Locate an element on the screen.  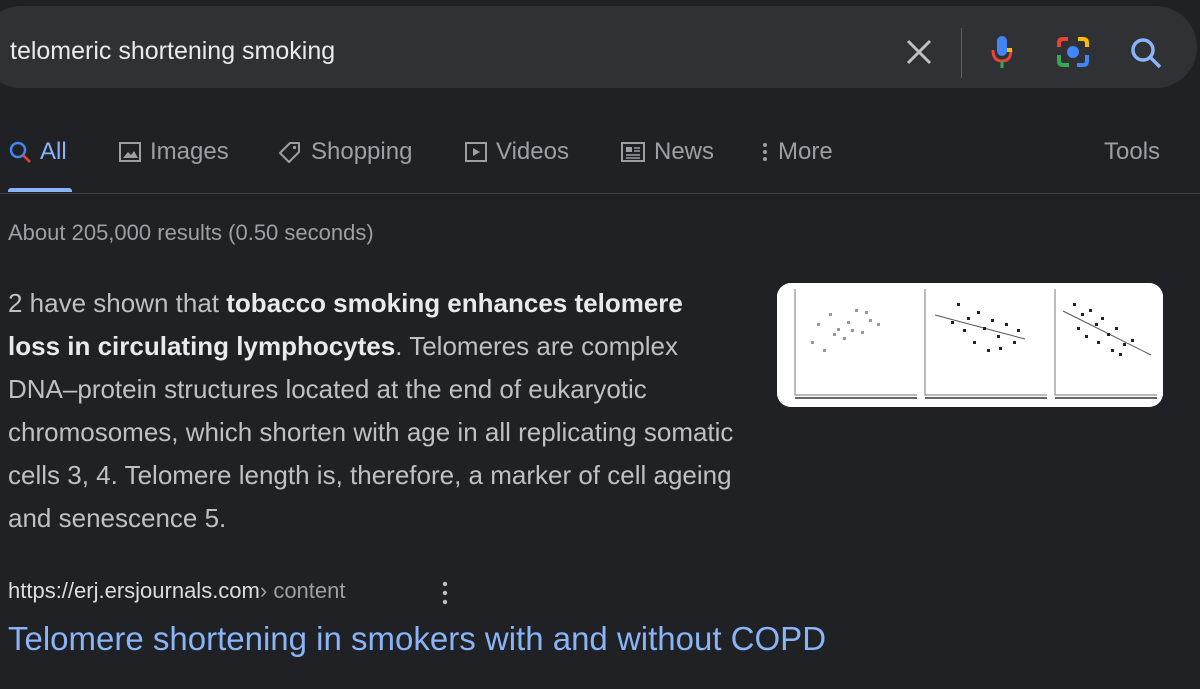
tab-videos: Videos is located at coordinates (516, 152).